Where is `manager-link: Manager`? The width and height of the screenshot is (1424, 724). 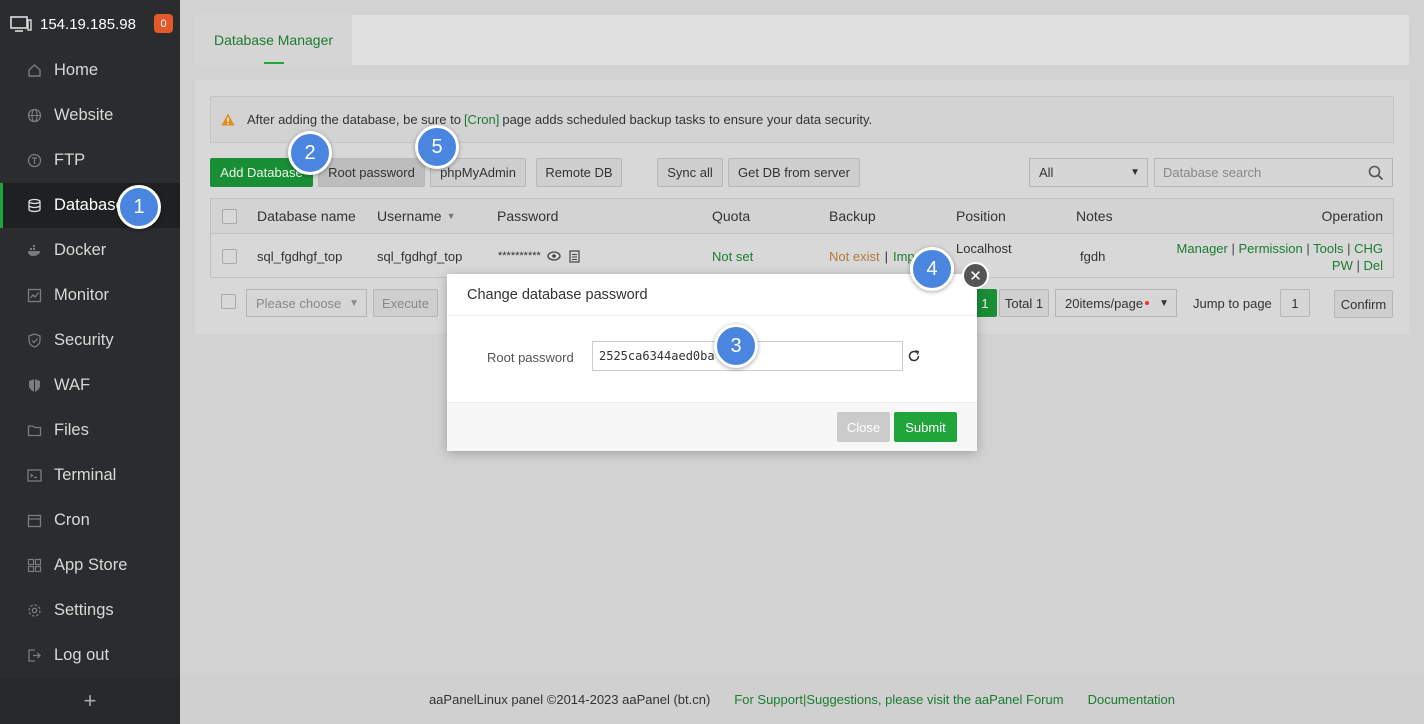
manager-link: Manager is located at coordinates (1202, 248).